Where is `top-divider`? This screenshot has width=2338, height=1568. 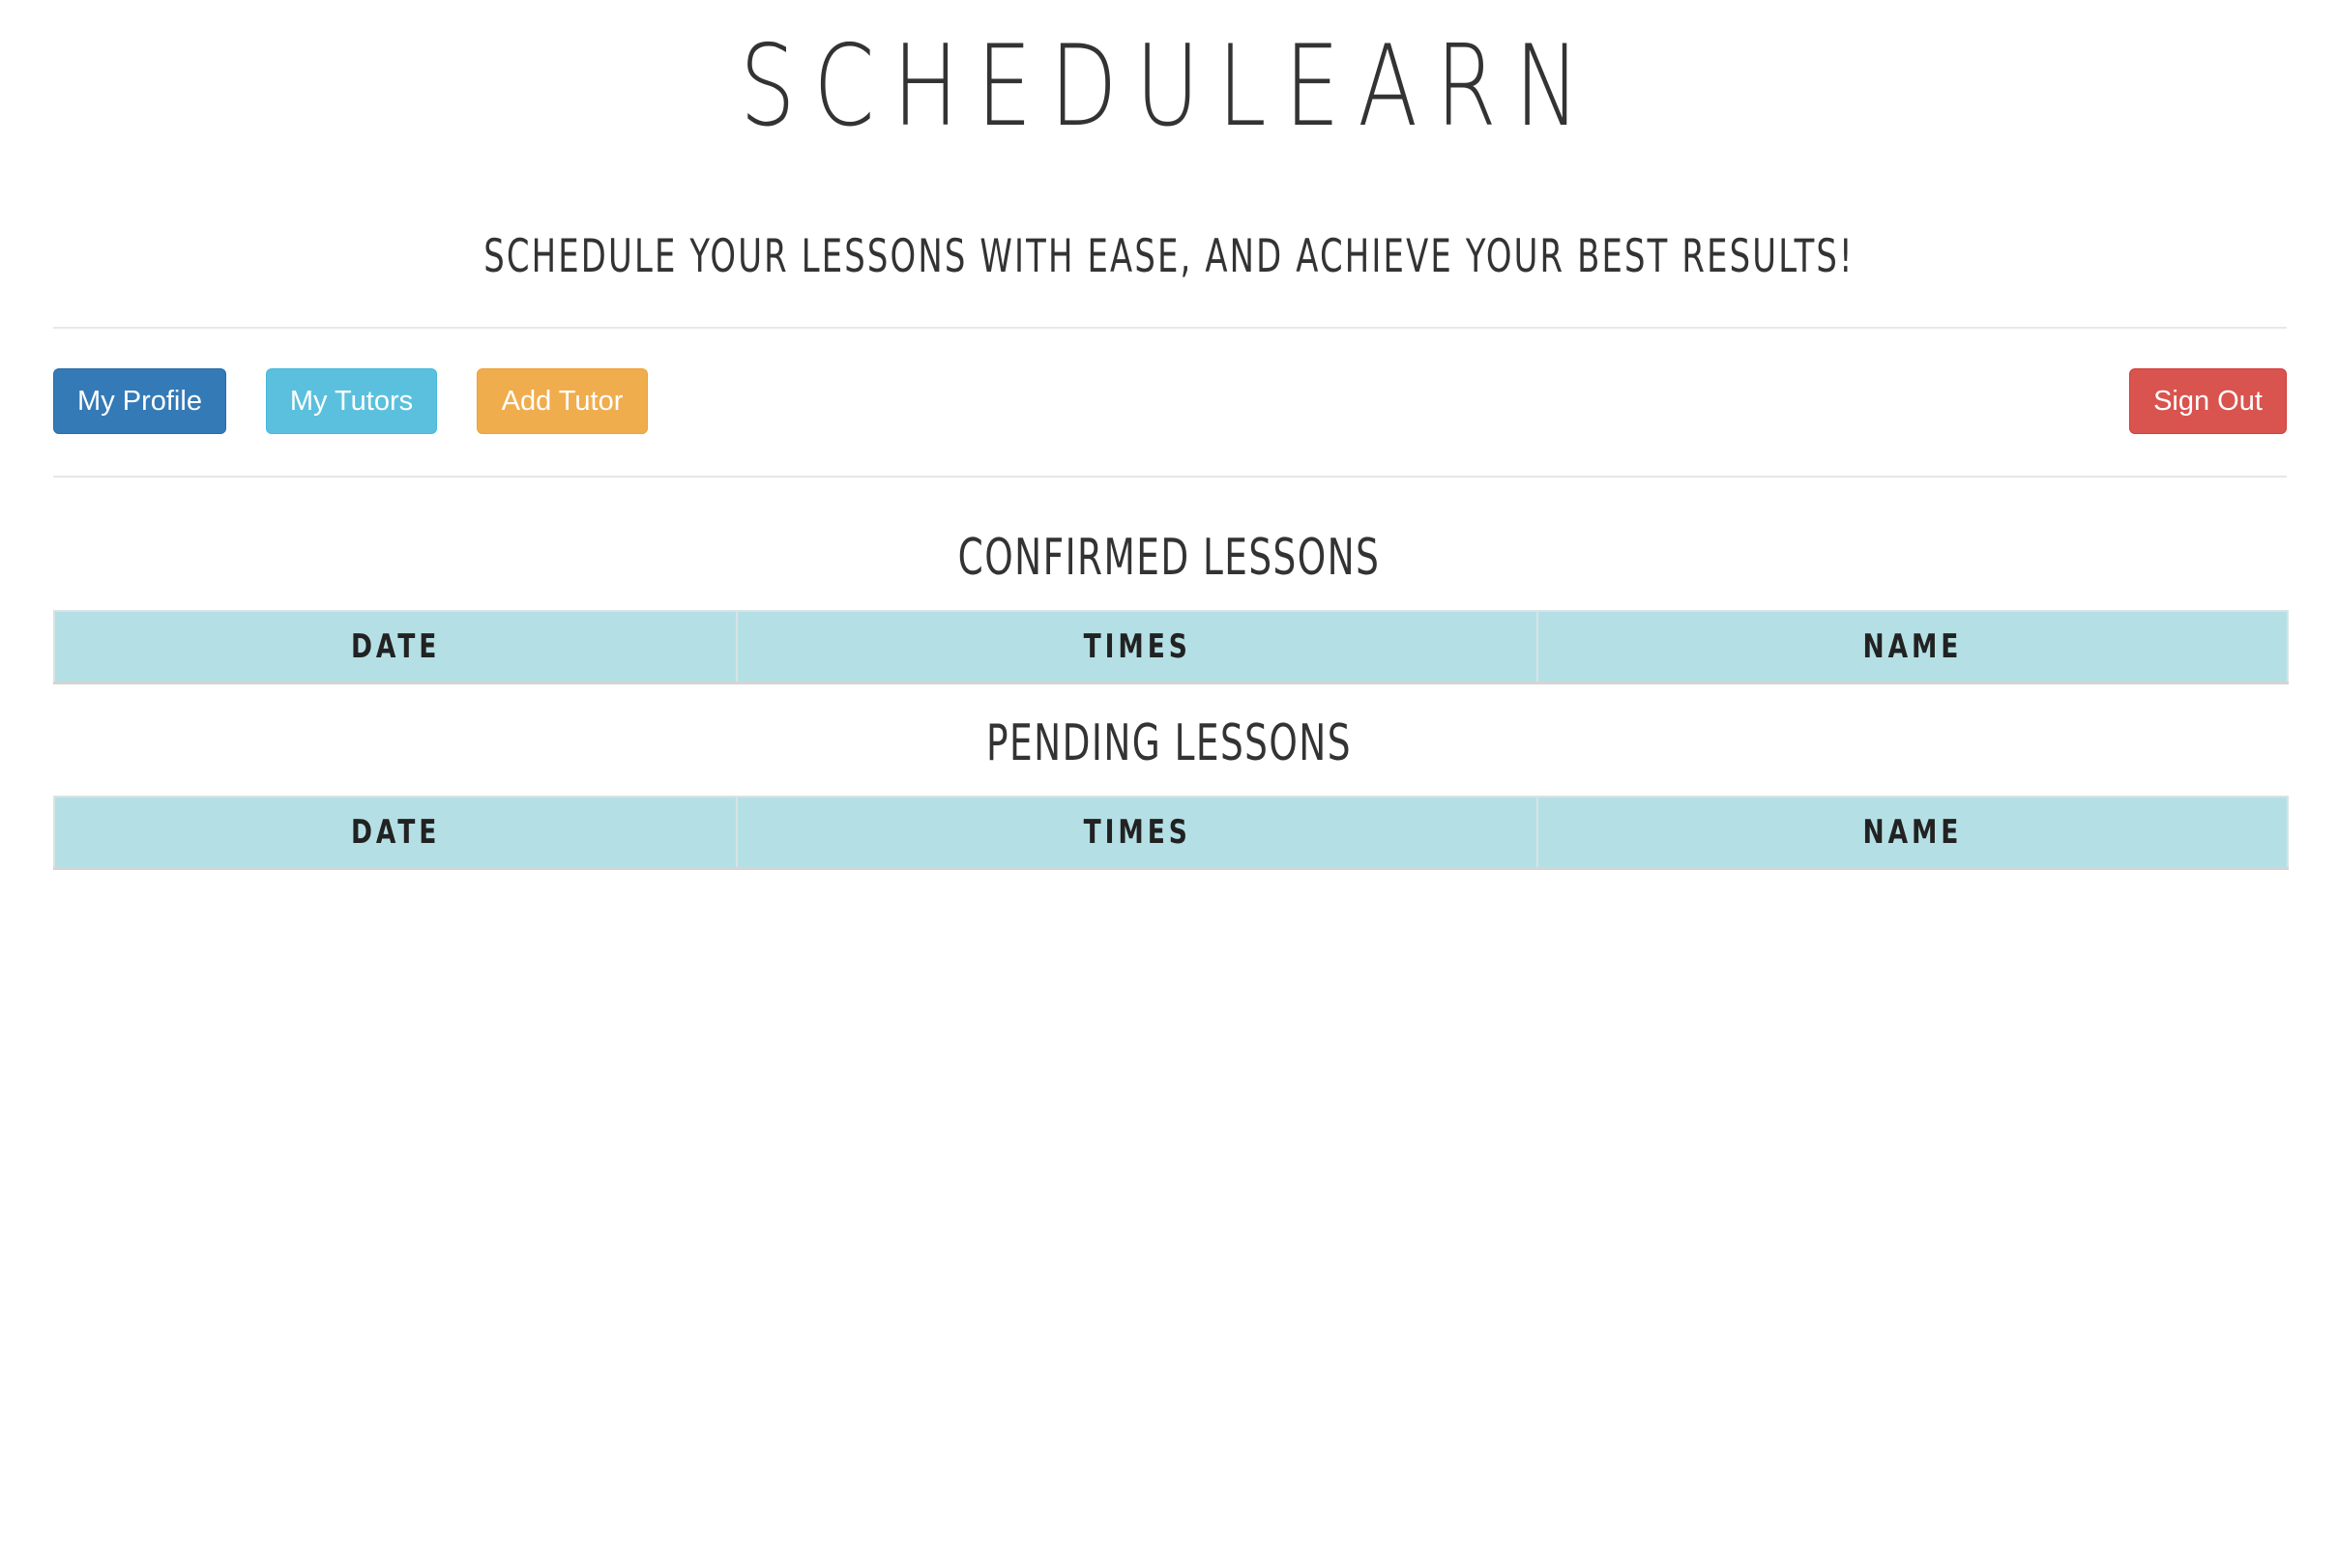
top-divider is located at coordinates (1170, 328).